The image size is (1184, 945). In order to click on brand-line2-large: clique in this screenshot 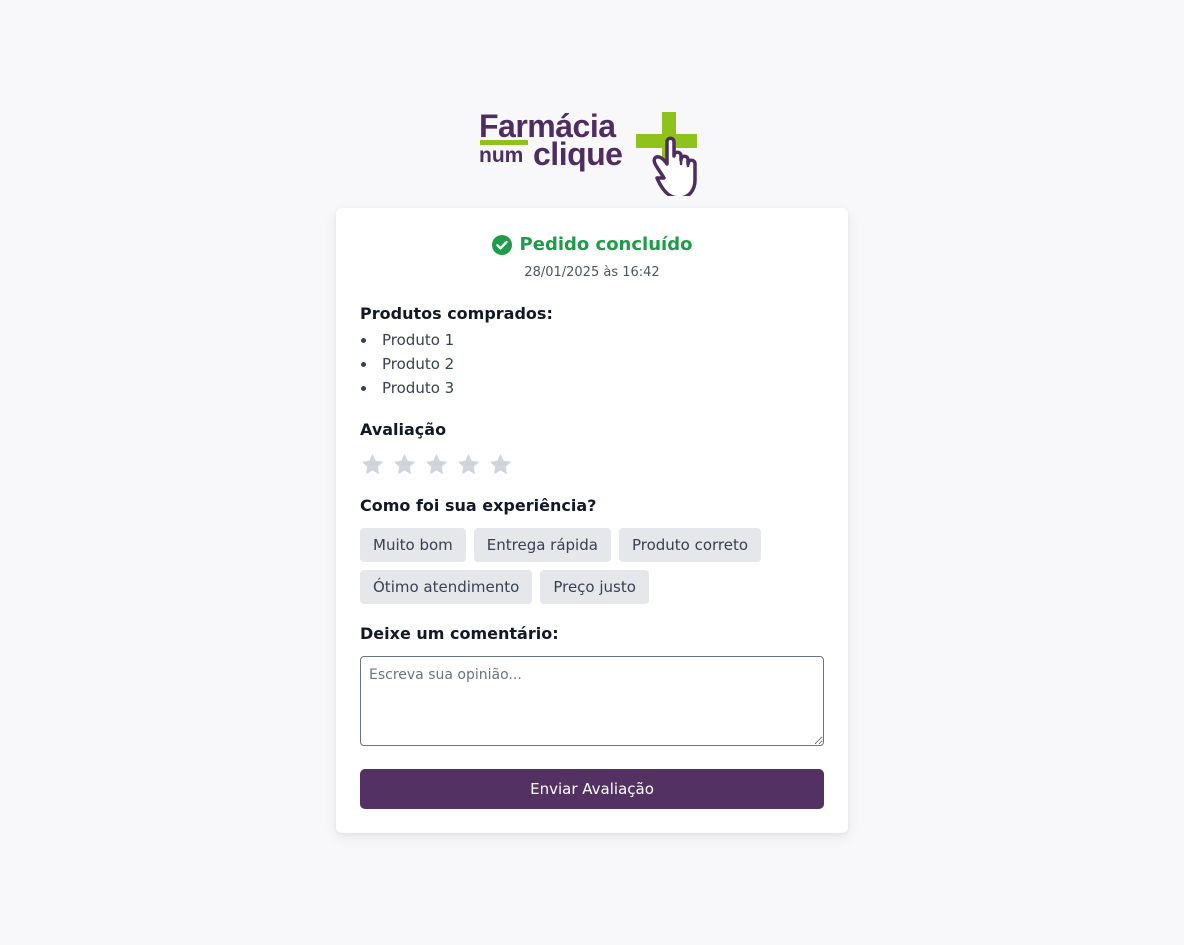, I will do `click(578, 154)`.